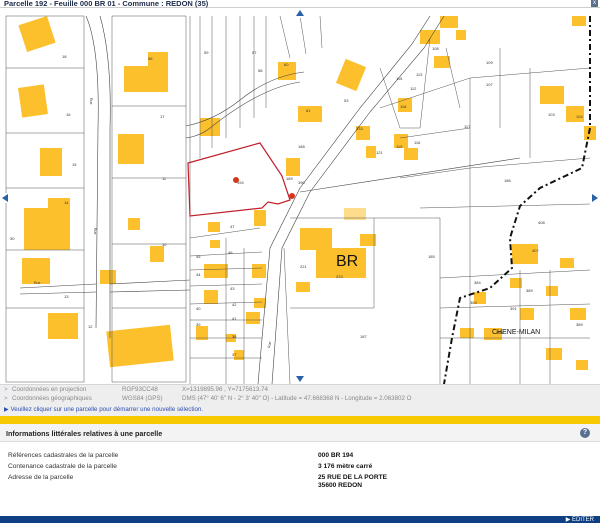  I want to click on svg-text: 11, so click(164, 178).